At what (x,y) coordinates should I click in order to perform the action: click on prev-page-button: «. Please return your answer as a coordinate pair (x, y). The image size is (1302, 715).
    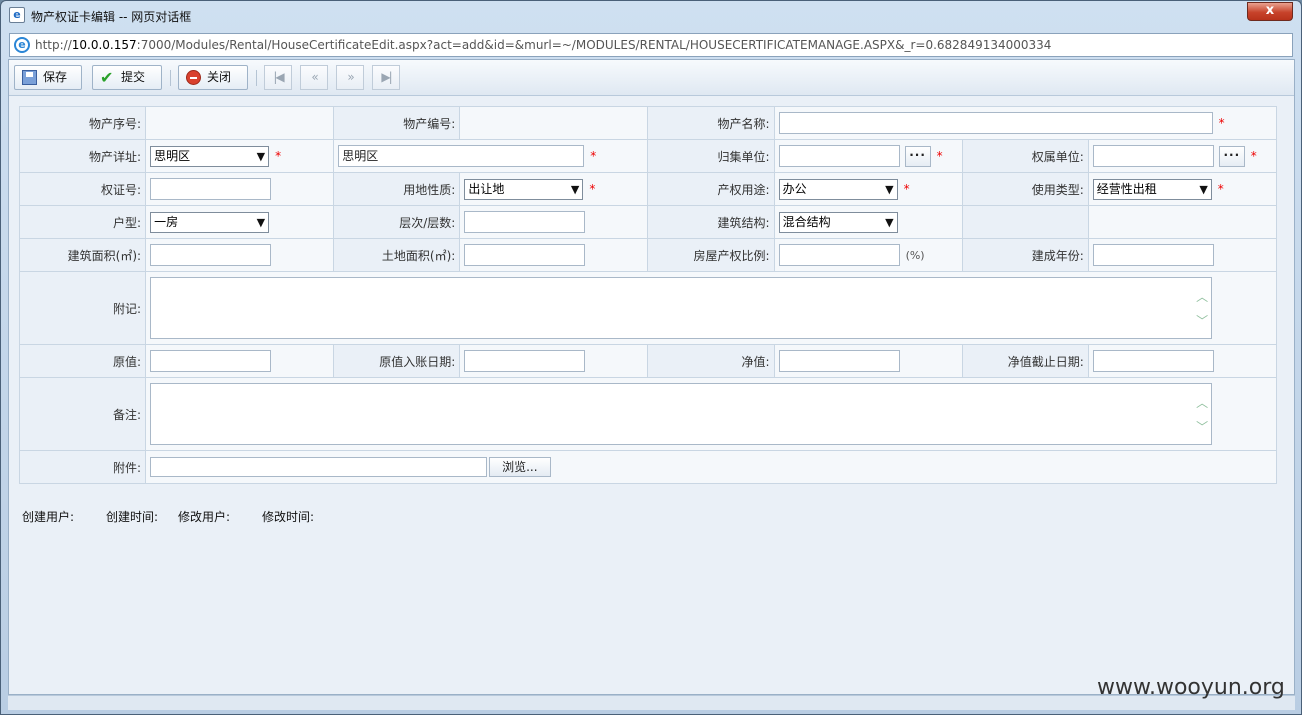
    Looking at the image, I should click on (314, 77).